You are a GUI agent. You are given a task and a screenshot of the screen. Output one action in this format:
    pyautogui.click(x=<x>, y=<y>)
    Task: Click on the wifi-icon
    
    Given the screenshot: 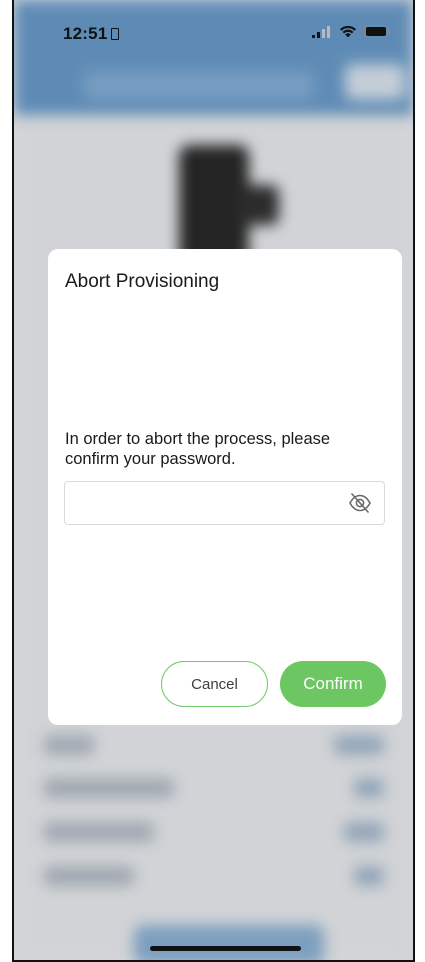 What is the action you would take?
    pyautogui.click(x=348, y=31)
    